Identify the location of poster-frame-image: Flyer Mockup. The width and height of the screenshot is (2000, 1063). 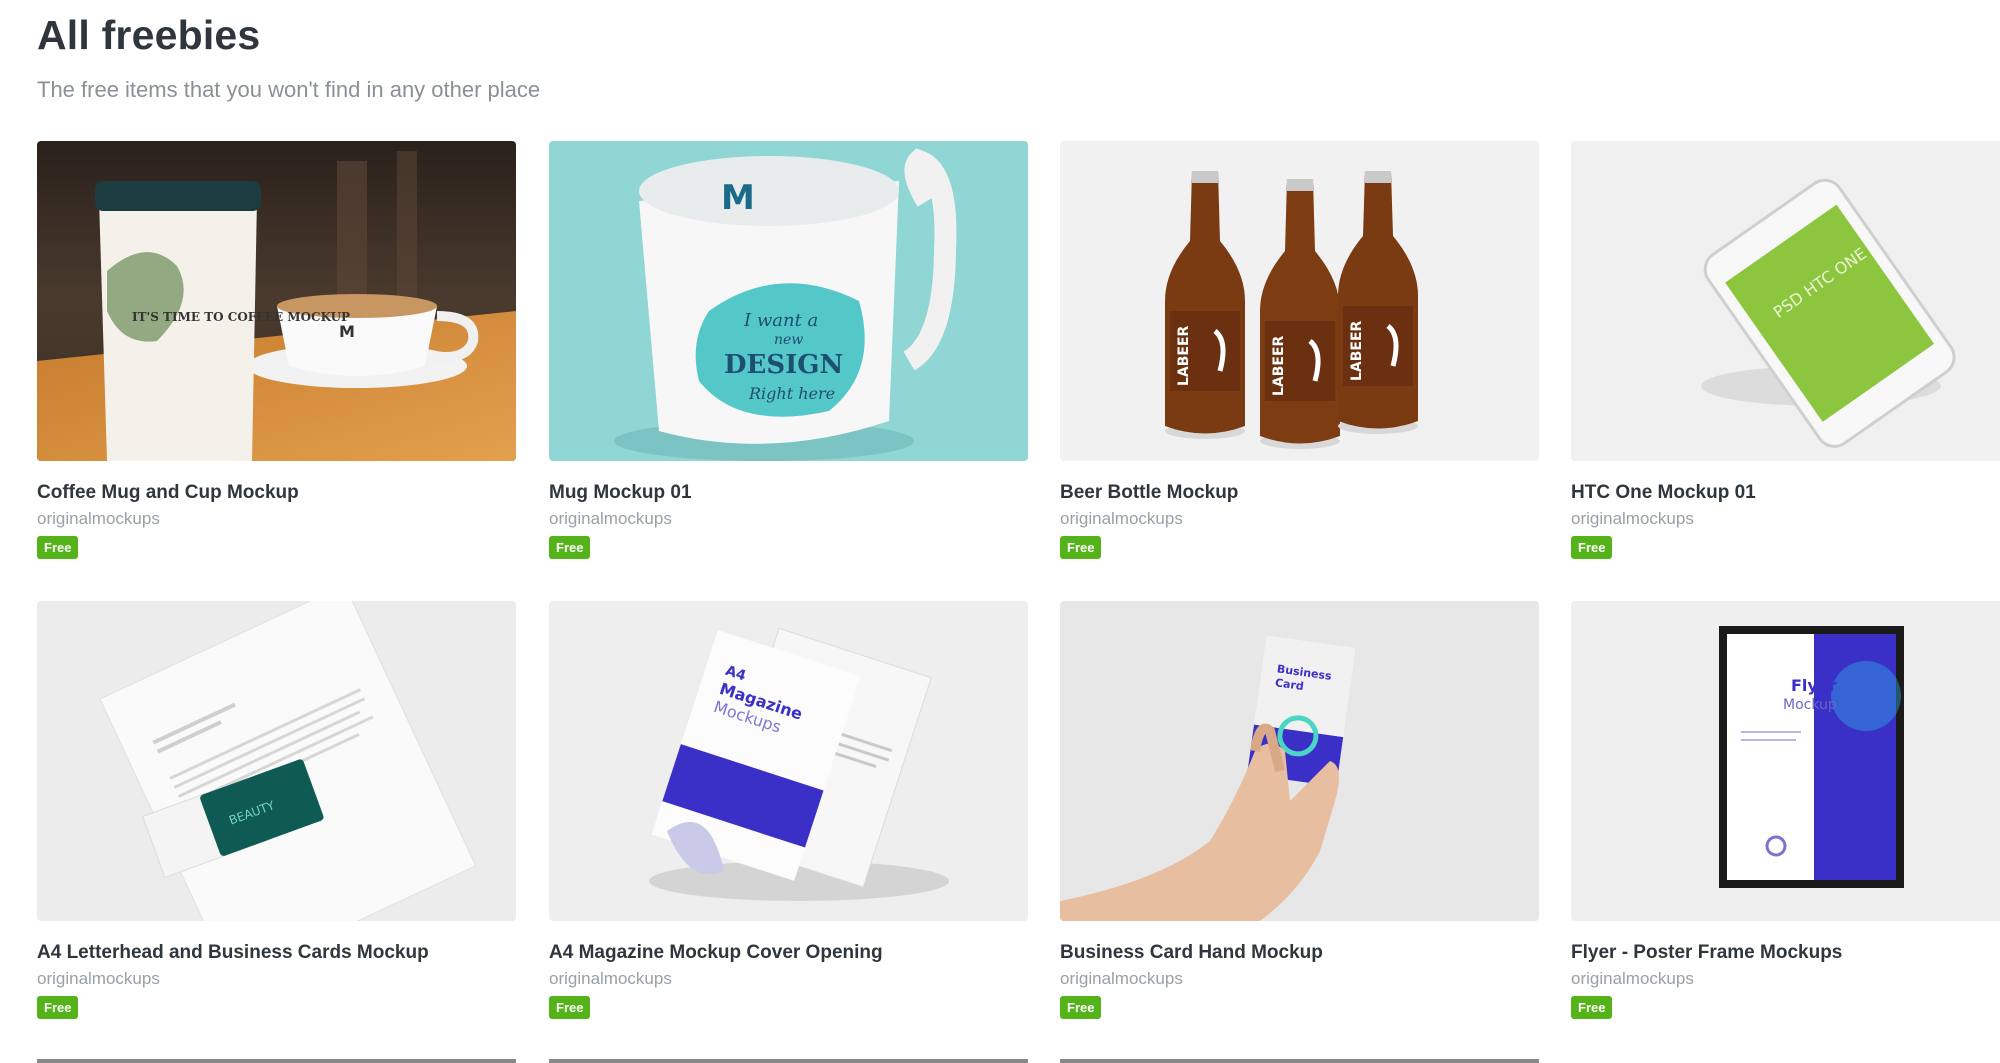
(1785, 761).